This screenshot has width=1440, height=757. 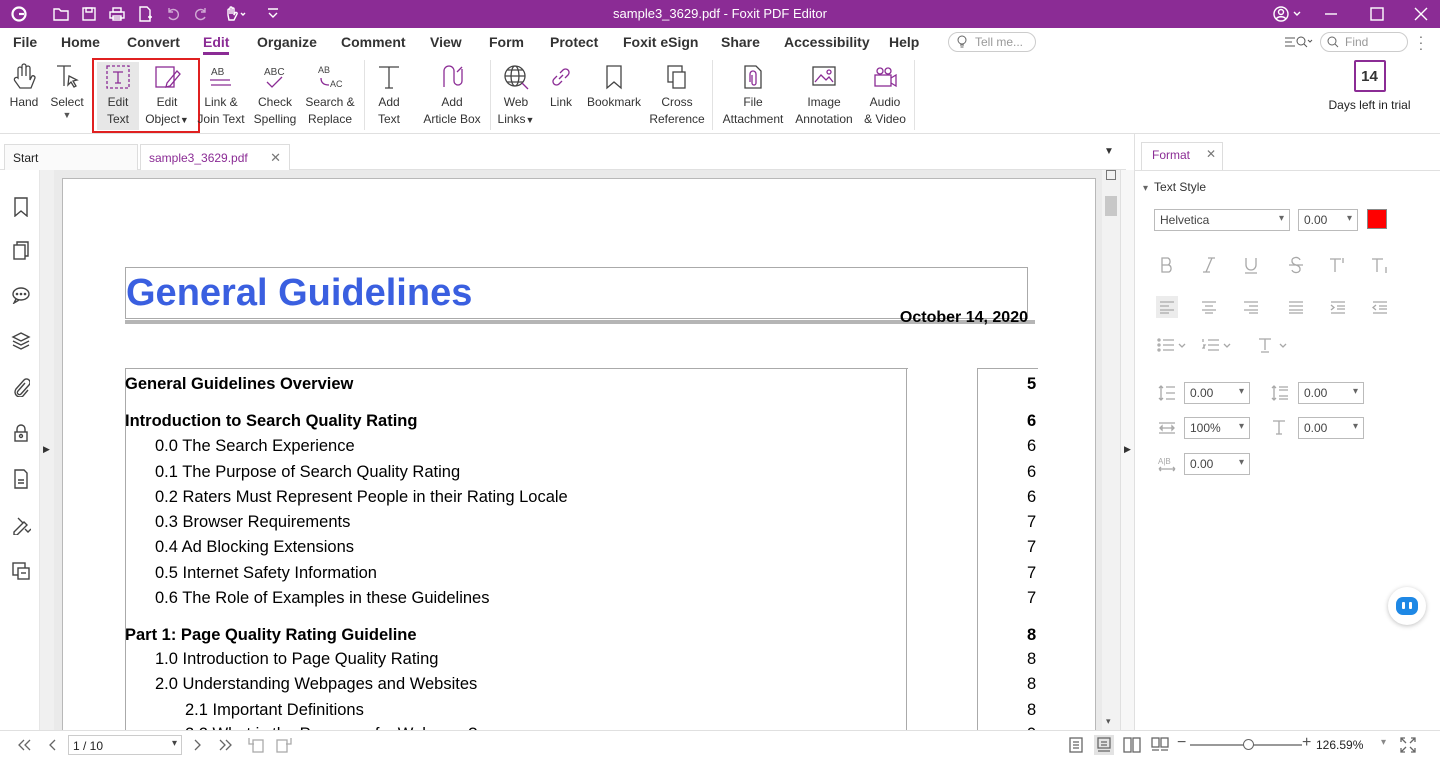 What do you see at coordinates (1380, 307) in the screenshot?
I see `decrease-indent-icon` at bounding box center [1380, 307].